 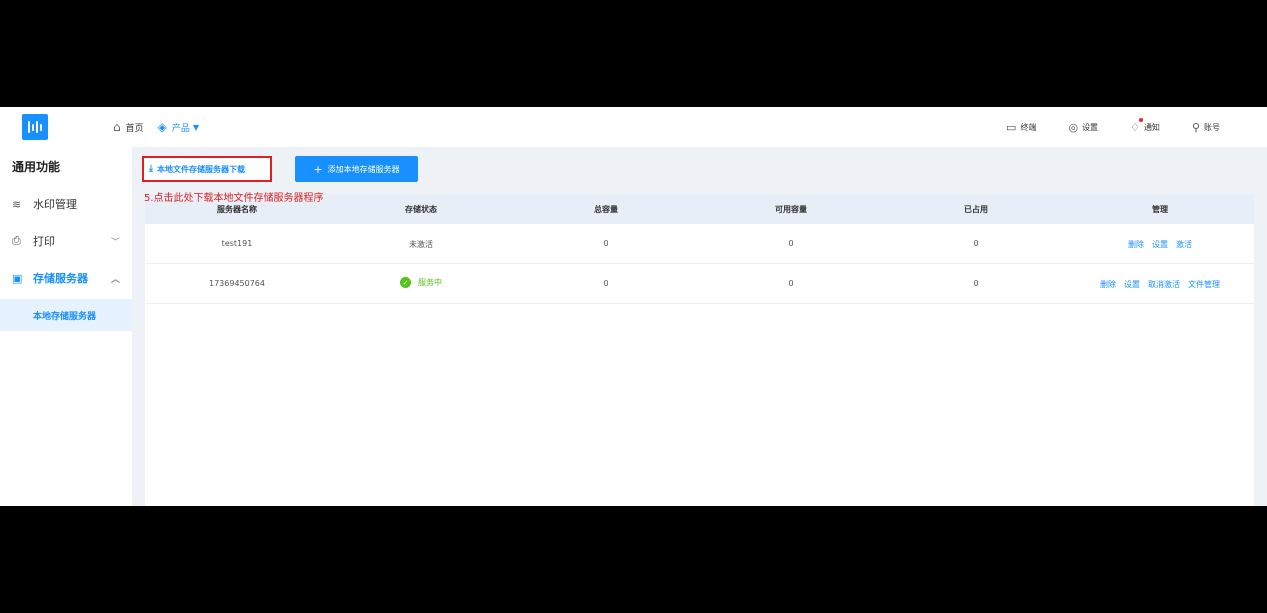 What do you see at coordinates (1160, 209) in the screenshot?
I see `col-manage: 管理` at bounding box center [1160, 209].